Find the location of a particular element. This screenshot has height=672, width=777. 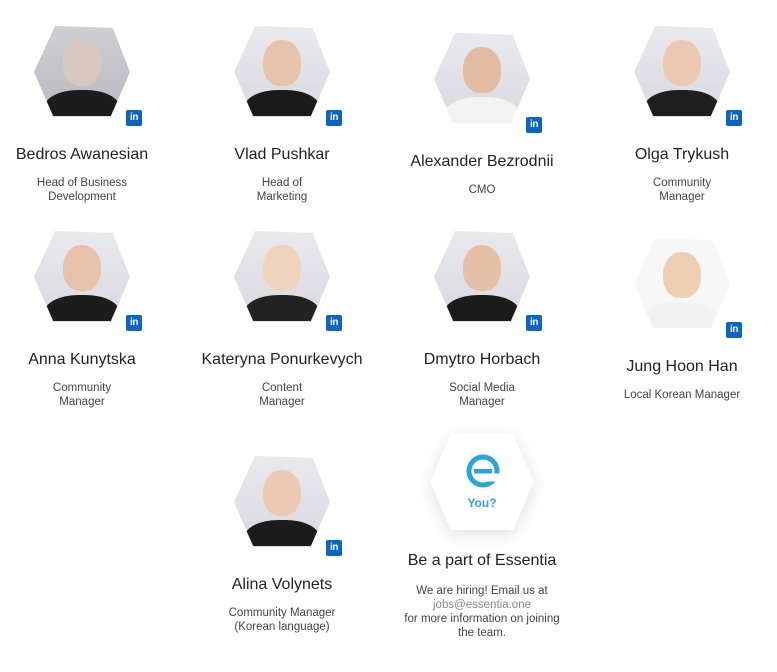

team-member-card: in Anna Kunytska Community Manager is located at coordinates (91, 319).